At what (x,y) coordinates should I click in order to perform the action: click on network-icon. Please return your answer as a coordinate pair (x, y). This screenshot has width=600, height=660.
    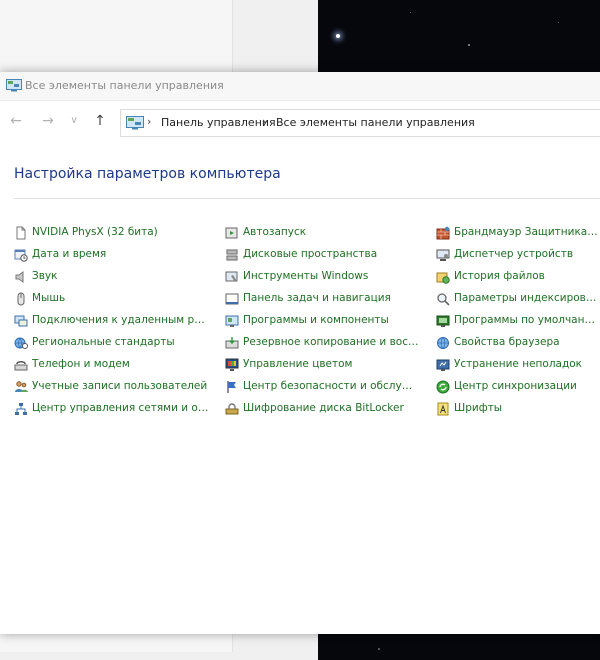
    Looking at the image, I should click on (21, 408).